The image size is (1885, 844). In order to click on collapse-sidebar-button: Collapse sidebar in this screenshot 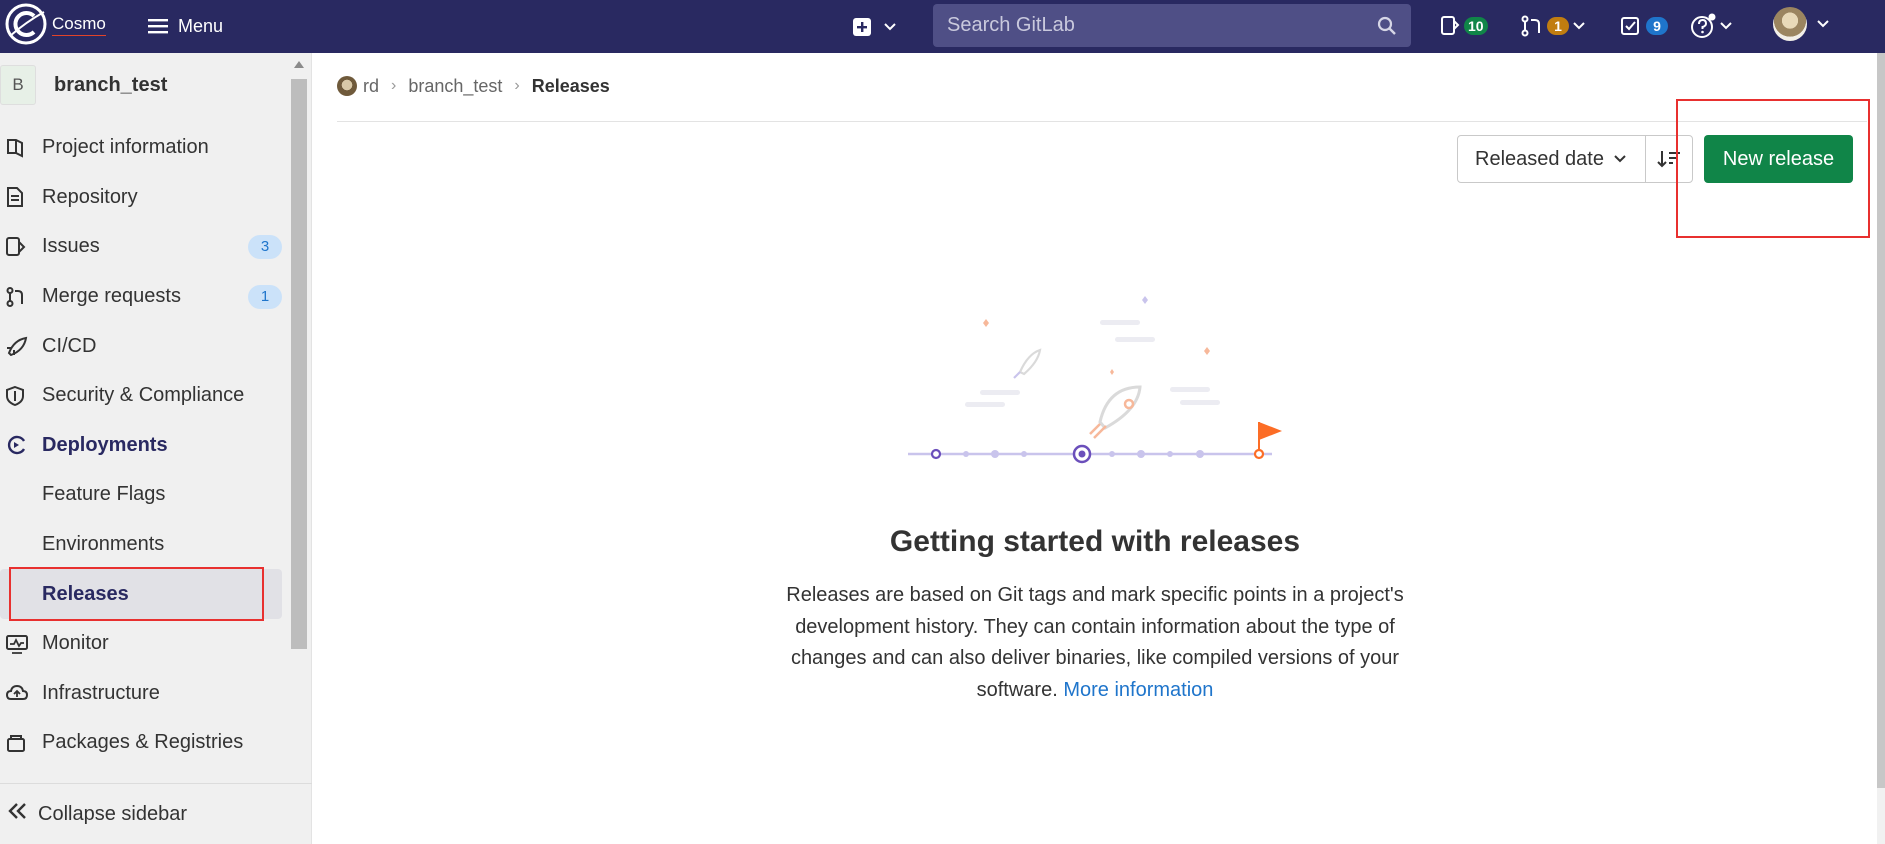, I will do `click(156, 813)`.